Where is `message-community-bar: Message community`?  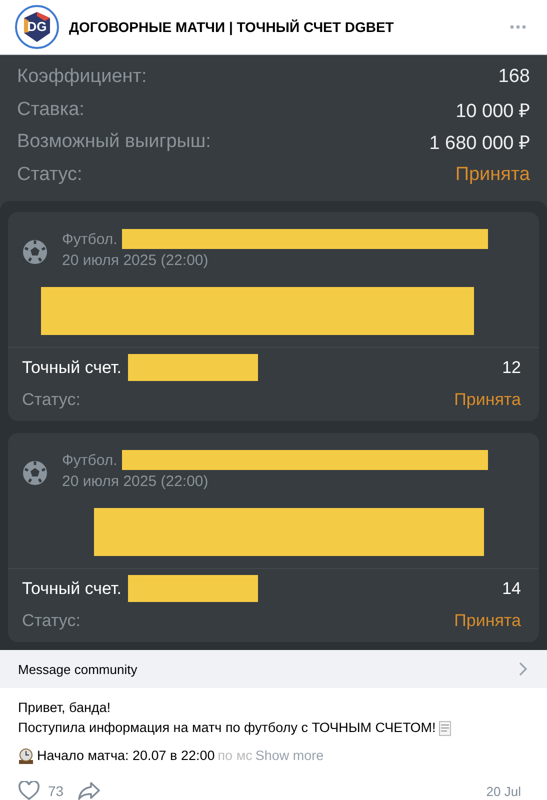 message-community-bar: Message community is located at coordinates (273, 669).